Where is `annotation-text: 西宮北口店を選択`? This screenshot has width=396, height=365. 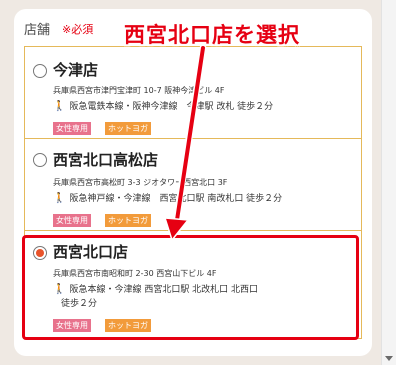 annotation-text: 西宮北口店を選択 is located at coordinates (212, 35).